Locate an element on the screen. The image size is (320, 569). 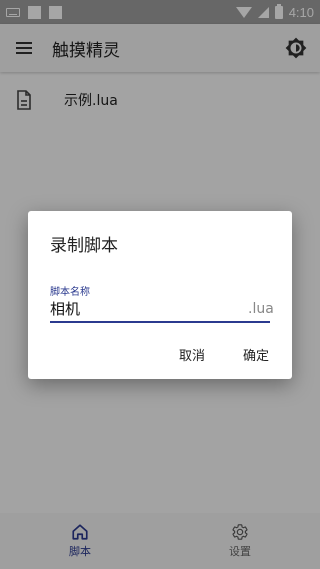
cancel-button: 取消 is located at coordinates (192, 354).